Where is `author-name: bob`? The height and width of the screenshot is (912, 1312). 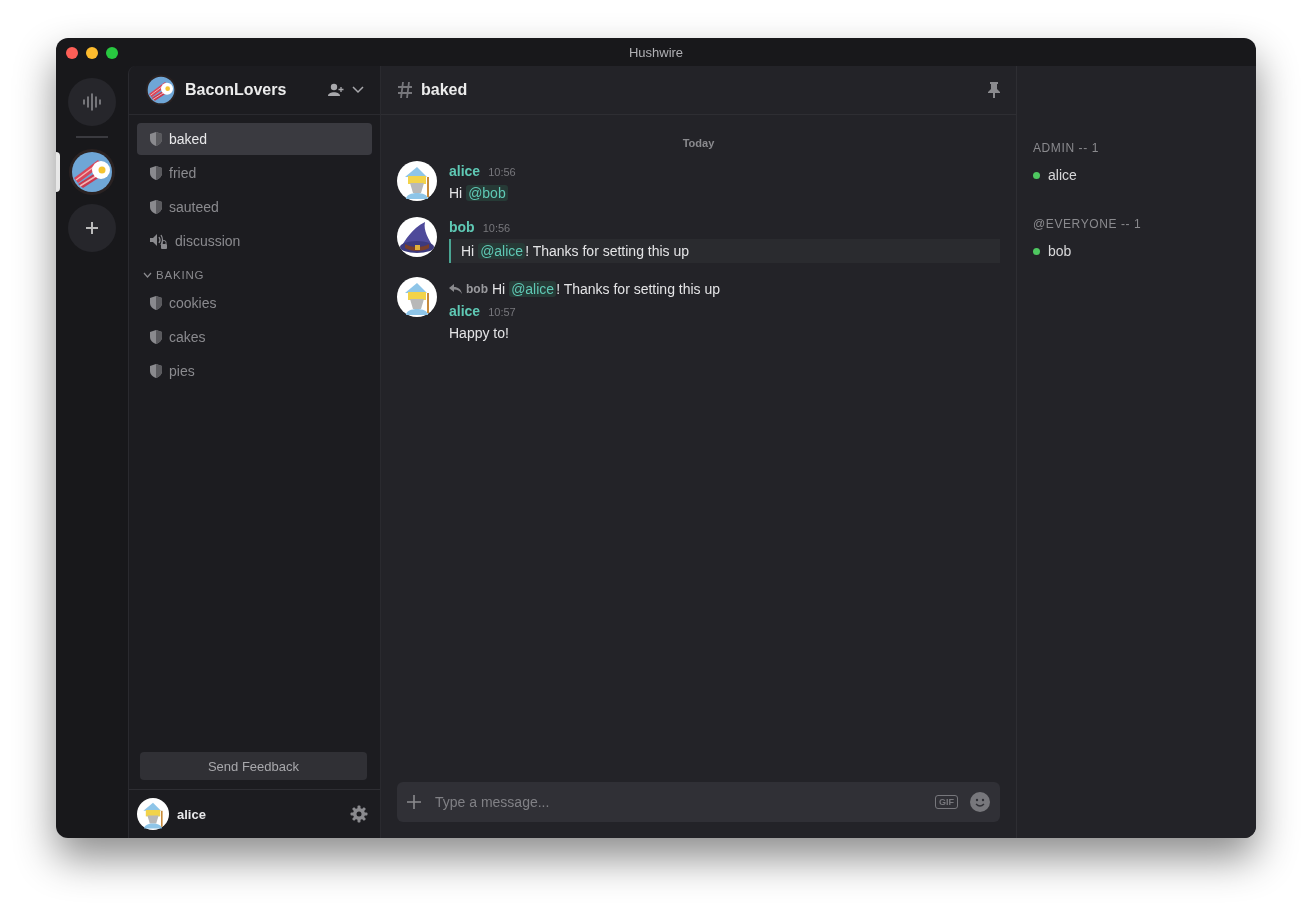 author-name: bob is located at coordinates (462, 227).